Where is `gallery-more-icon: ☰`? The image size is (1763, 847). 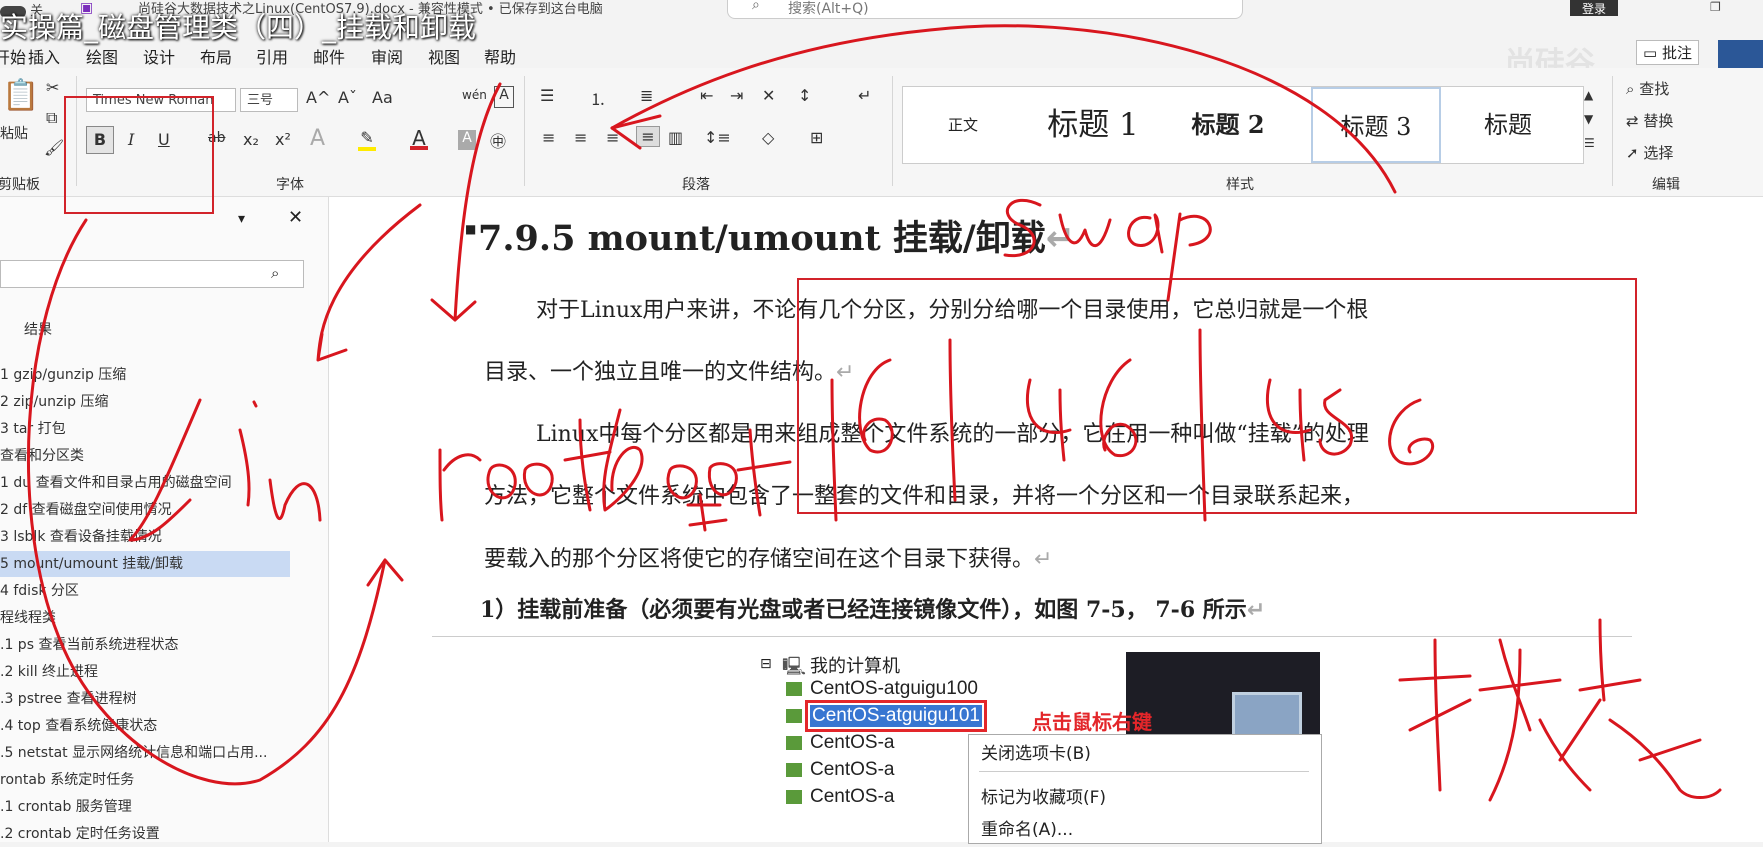 gallery-more-icon: ☰ is located at coordinates (1589, 143).